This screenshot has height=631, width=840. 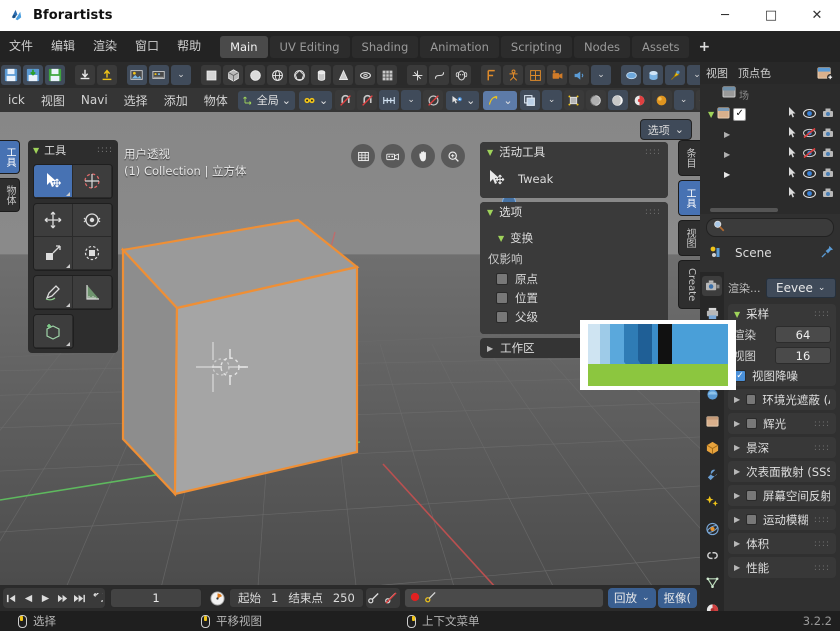 What do you see at coordinates (665, 129) in the screenshot?
I see `viewport-options-button: 选项 ⌄` at bounding box center [665, 129].